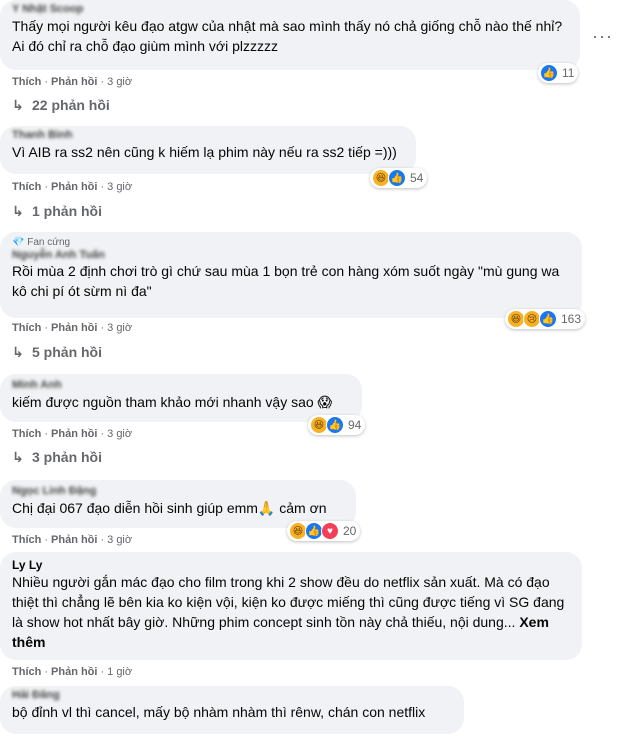 This screenshot has width=620, height=737. I want to click on comment-author: Nguyễn Anh Tuấn, so click(291, 255).